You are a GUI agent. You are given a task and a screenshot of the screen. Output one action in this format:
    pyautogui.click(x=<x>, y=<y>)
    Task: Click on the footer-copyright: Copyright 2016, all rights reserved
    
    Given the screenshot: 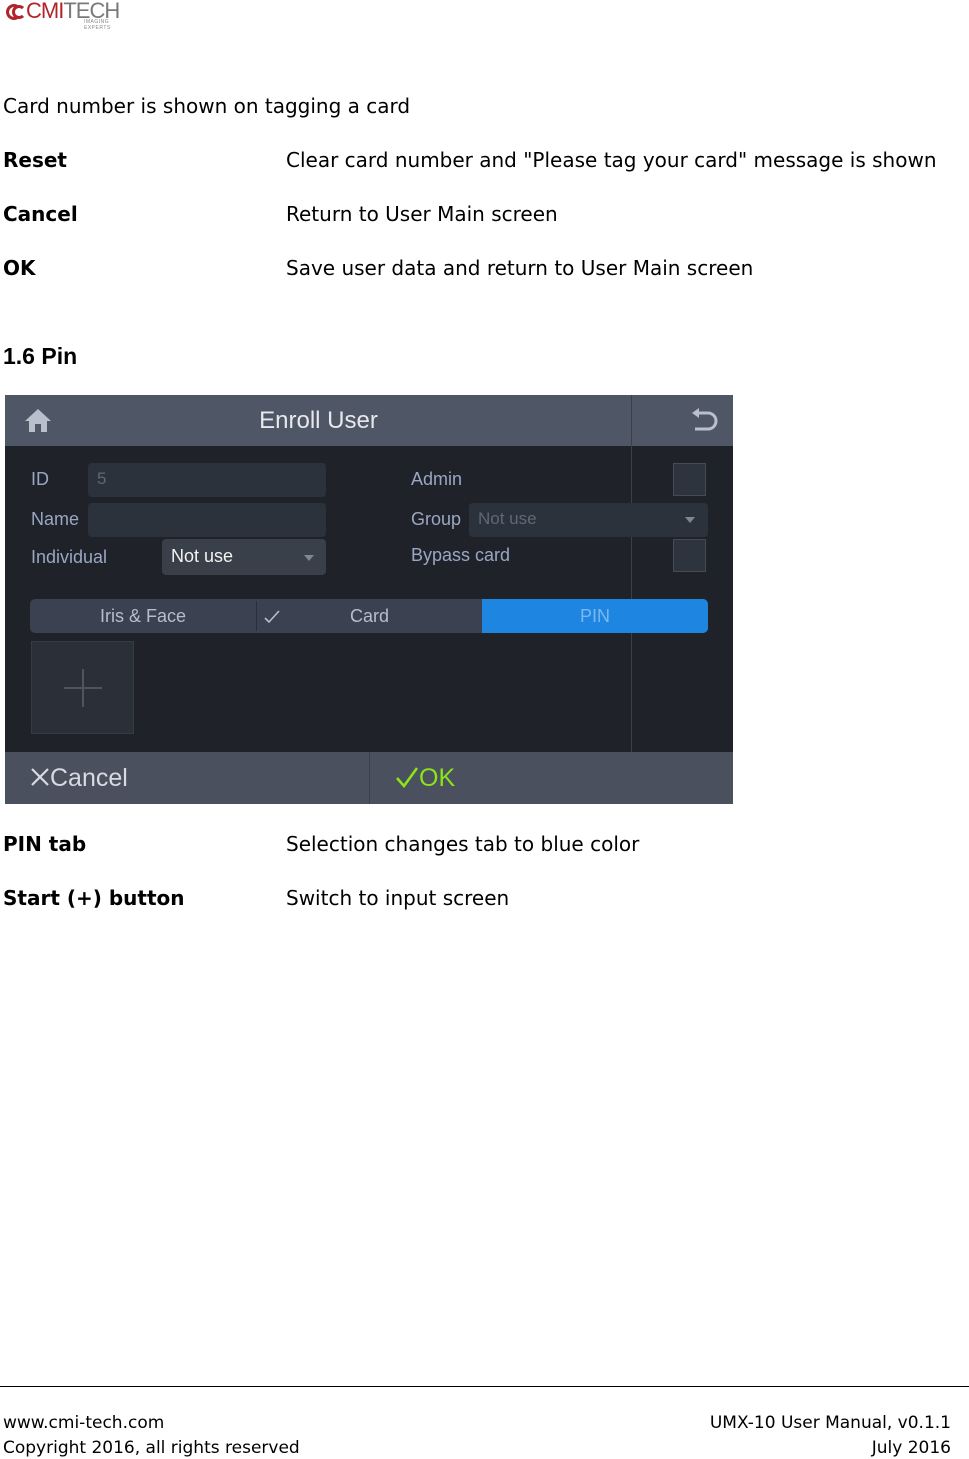 What is the action you would take?
    pyautogui.click(x=151, y=1448)
    